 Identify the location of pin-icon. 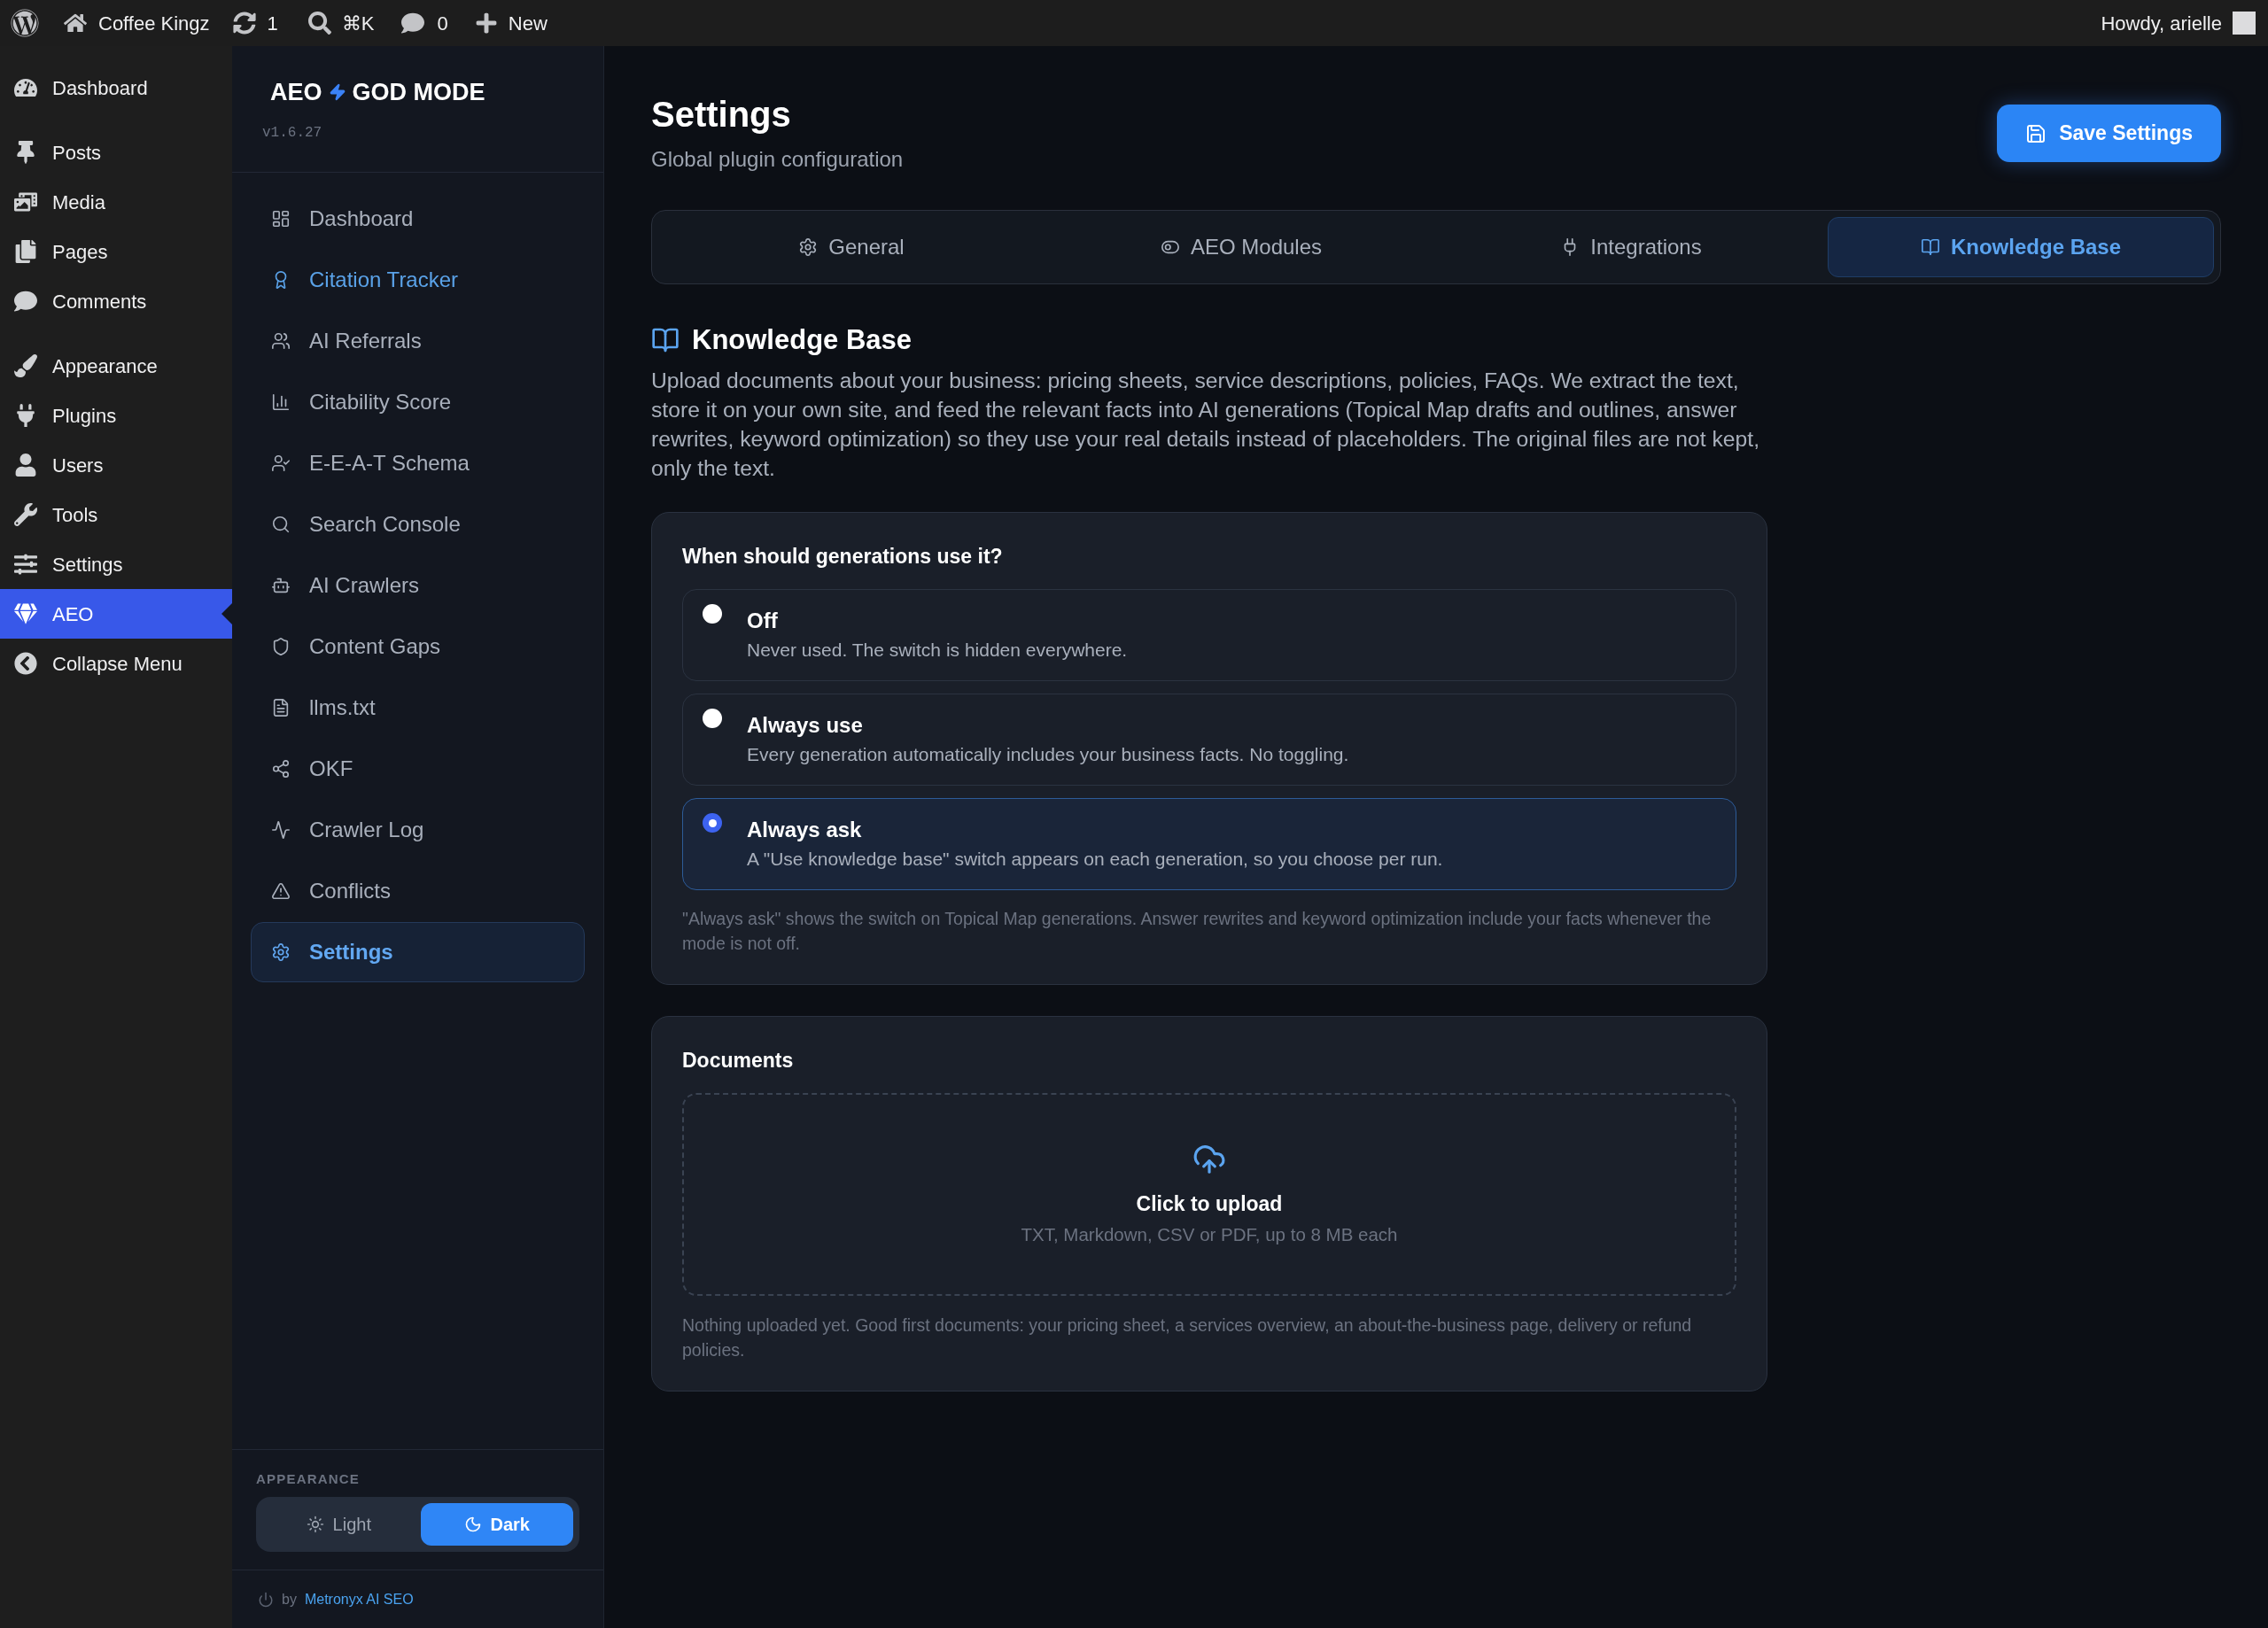
(25, 152).